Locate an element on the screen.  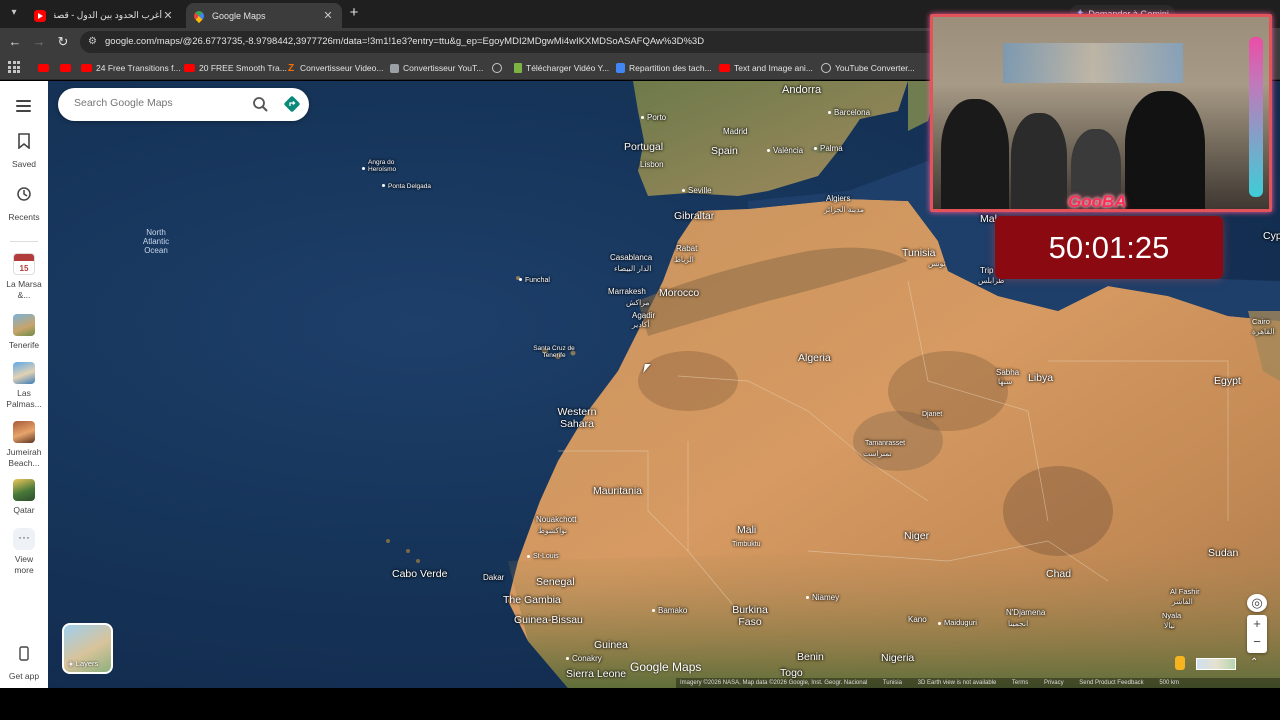
place-valencia: València is located at coordinates (785, 150).